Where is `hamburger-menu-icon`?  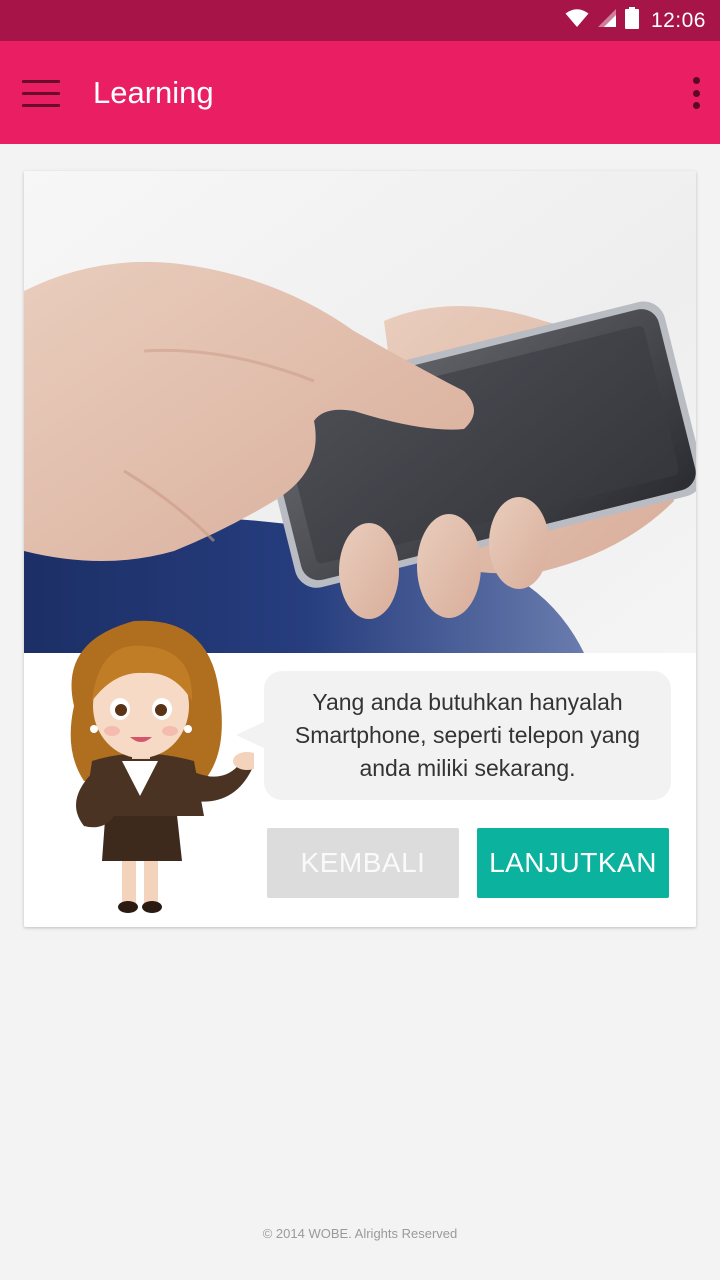 hamburger-menu-icon is located at coordinates (41, 93).